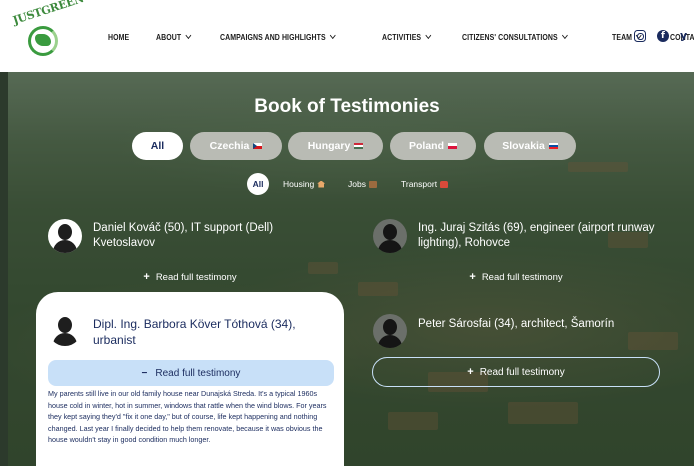 The height and width of the screenshot is (466, 694). Describe the element at coordinates (173, 36) in the screenshot. I see `nav-about: ABOUT` at that location.